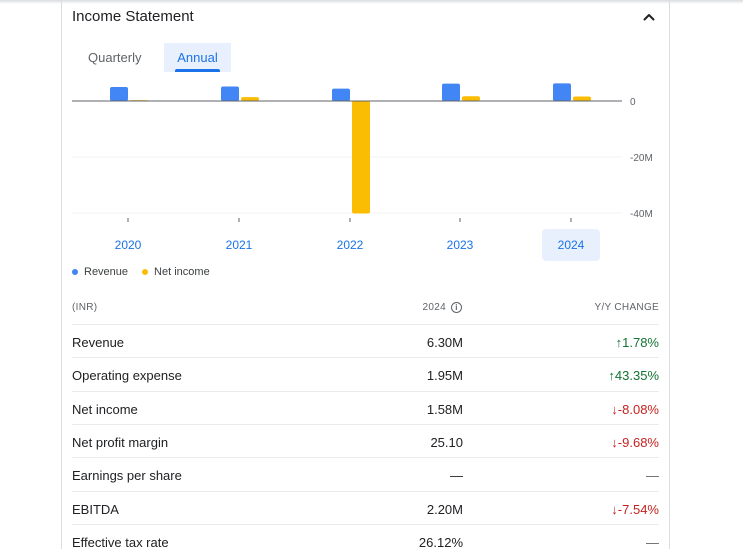 This screenshot has width=743, height=549. What do you see at coordinates (444, 342) in the screenshot?
I see `row-value: 6.30M` at bounding box center [444, 342].